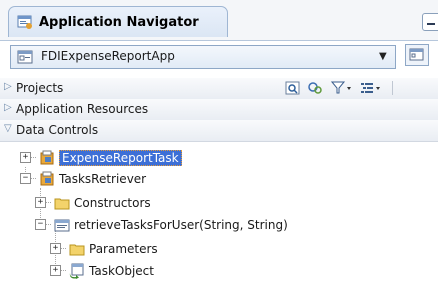  I want to click on expanded-triangle-icon: ▽, so click(8, 128).